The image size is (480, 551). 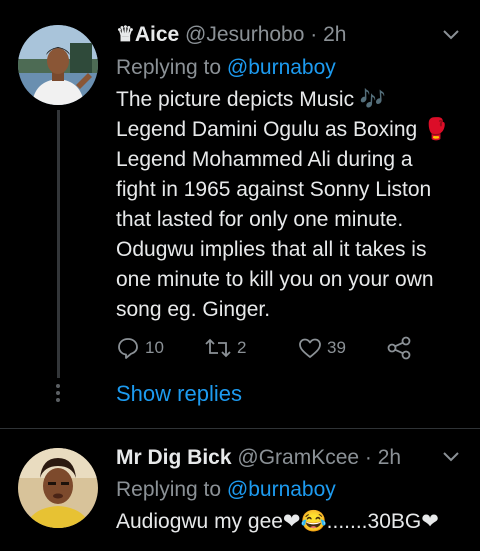 I want to click on thread-line, so click(x=58, y=244).